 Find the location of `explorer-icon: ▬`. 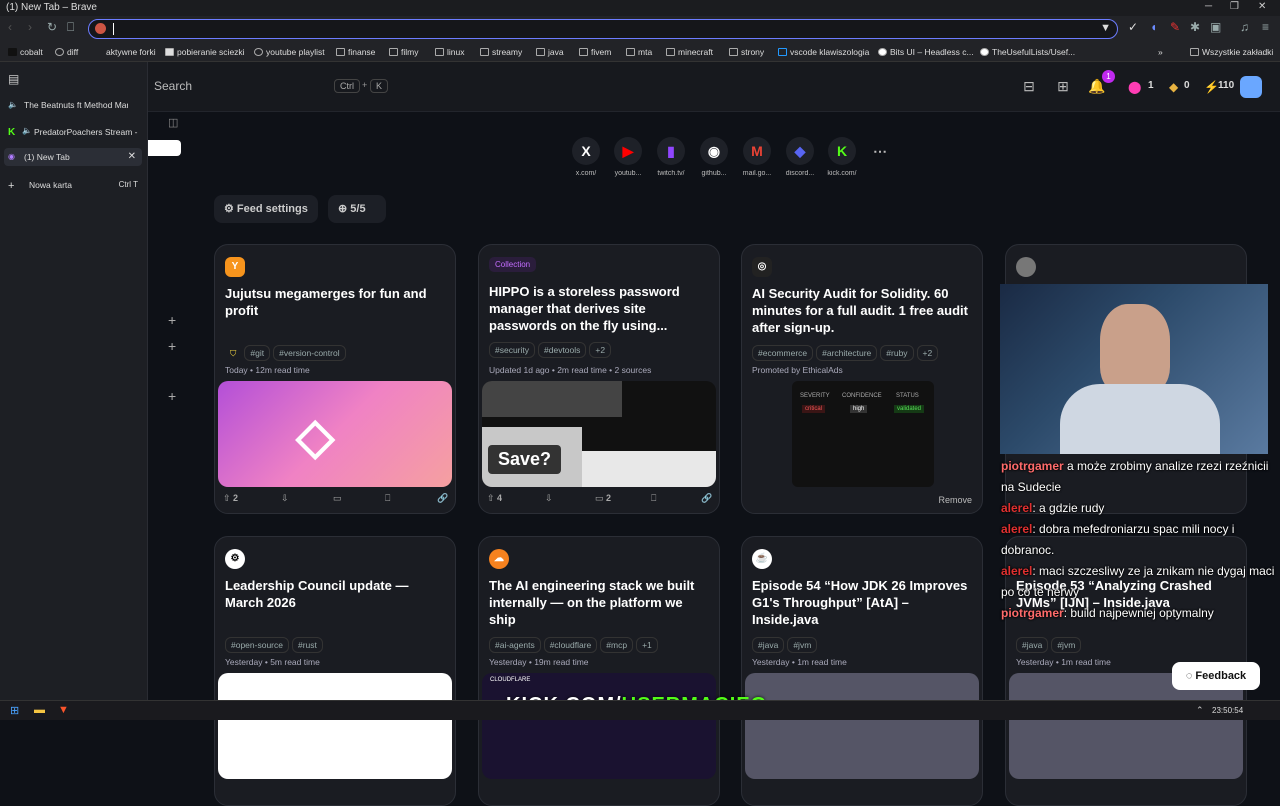

explorer-icon: ▬ is located at coordinates (39, 710).